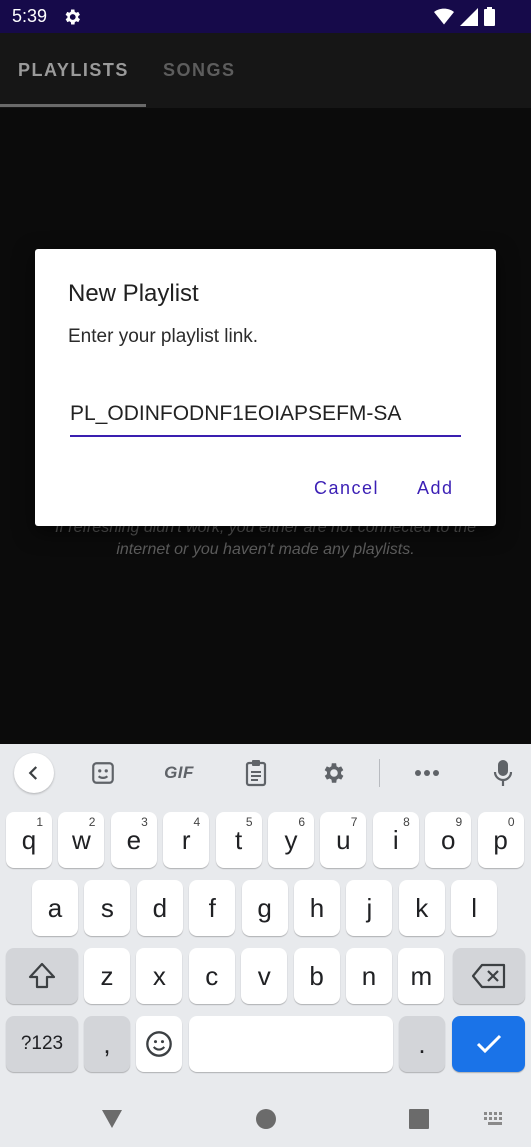 The width and height of the screenshot is (531, 1147). I want to click on key-number-hint: 8, so click(406, 822).